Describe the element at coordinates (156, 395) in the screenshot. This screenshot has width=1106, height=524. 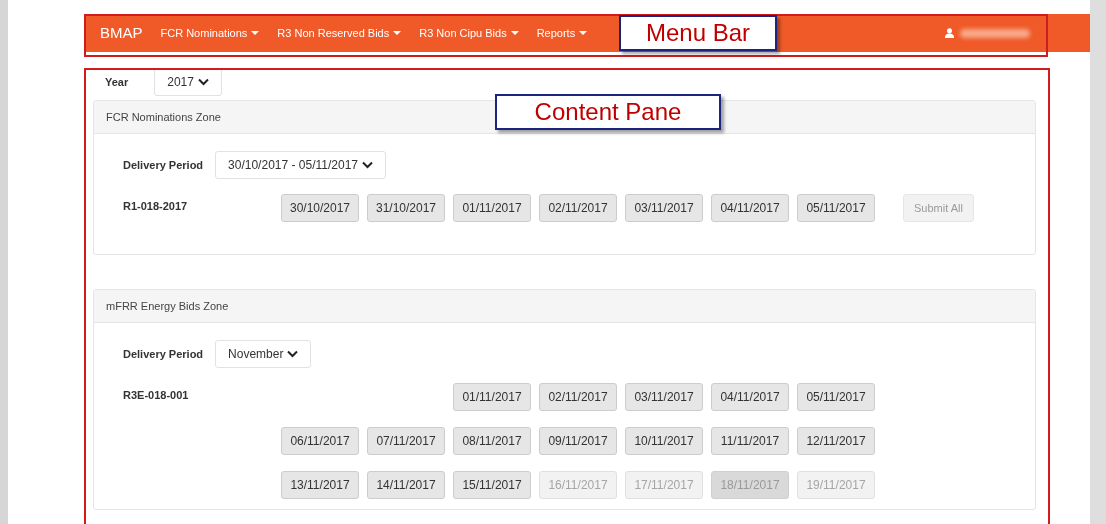
I see `bid-code: R3E-018-001` at that location.